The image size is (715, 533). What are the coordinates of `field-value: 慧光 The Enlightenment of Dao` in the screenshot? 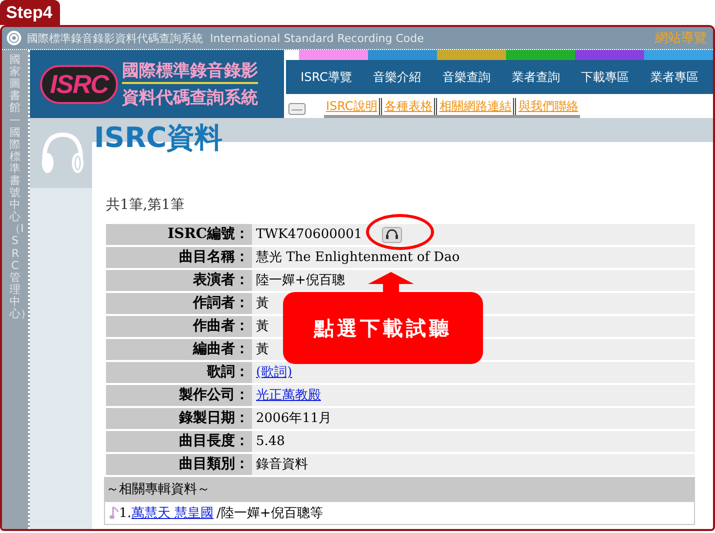 It's located at (473, 257).